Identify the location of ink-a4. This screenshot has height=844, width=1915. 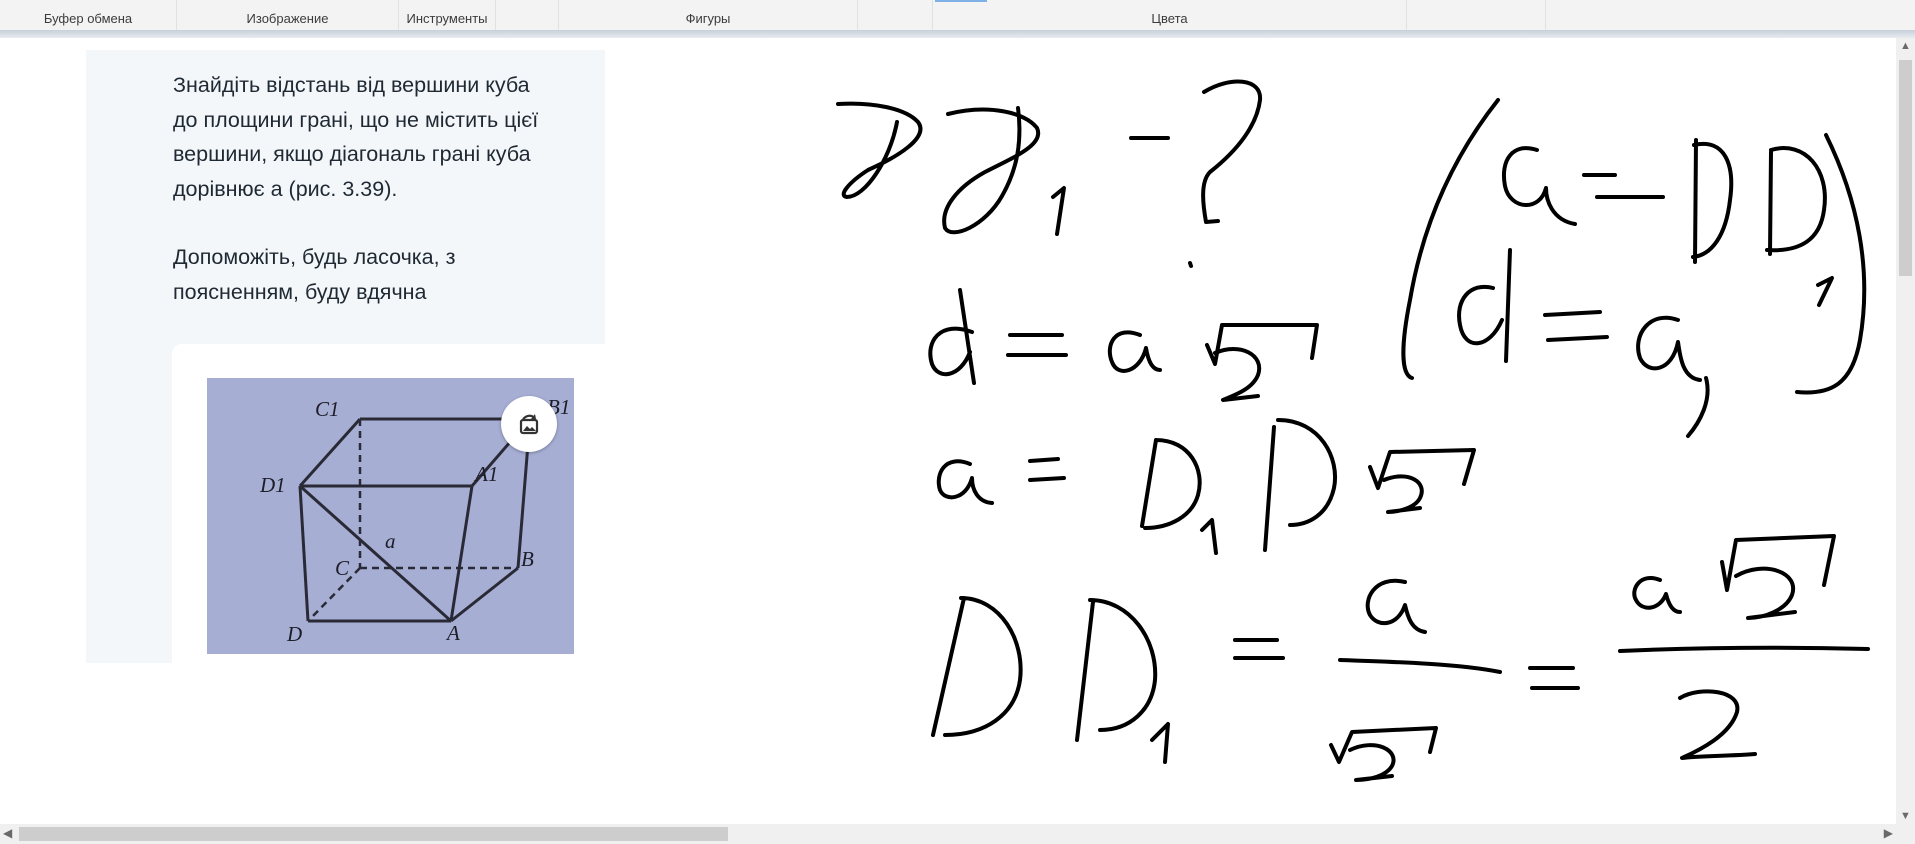
(965, 482).